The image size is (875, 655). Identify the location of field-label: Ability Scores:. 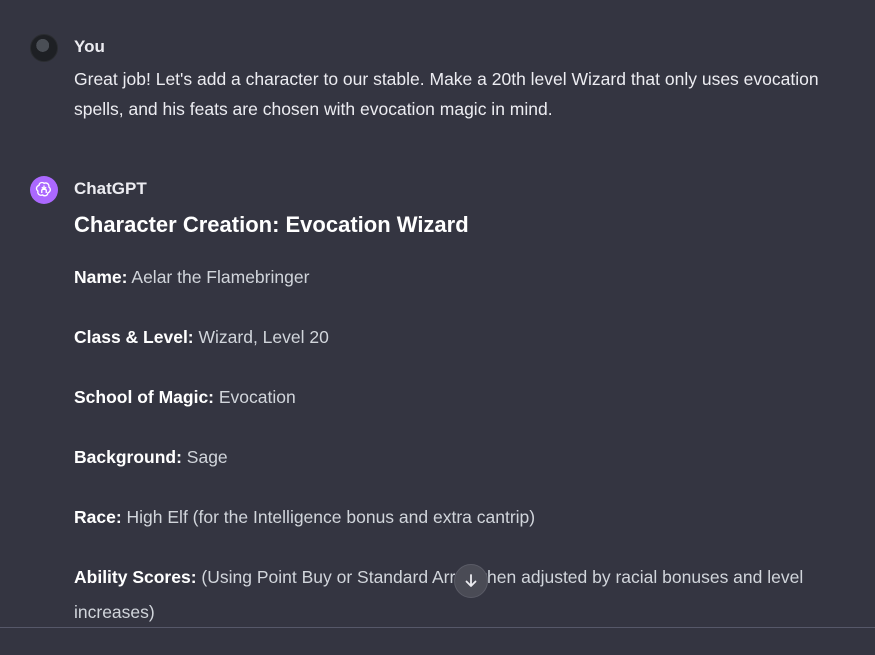
(135, 577).